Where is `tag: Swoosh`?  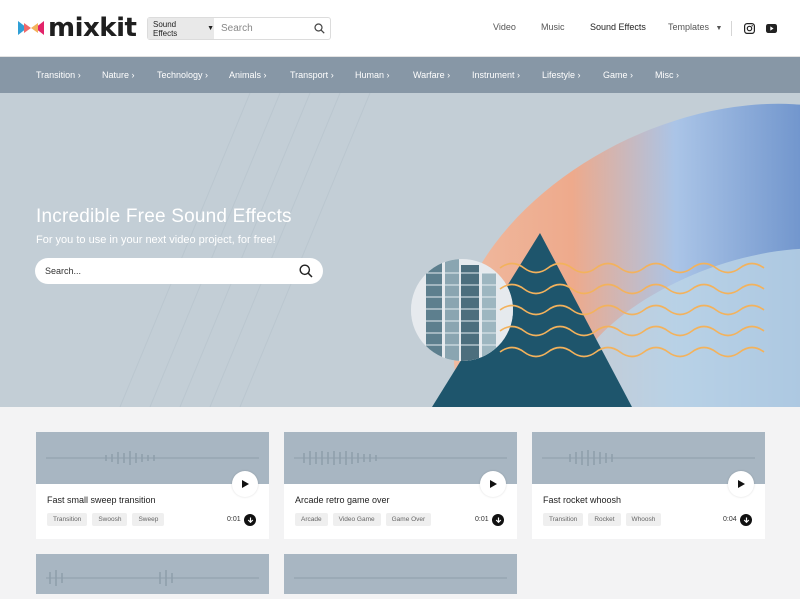 tag: Swoosh is located at coordinates (110, 519).